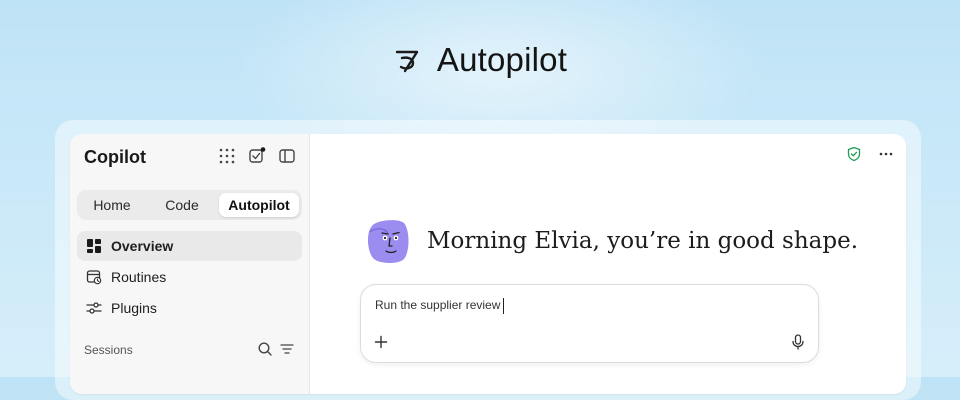 Image resolution: width=960 pixels, height=400 pixels. What do you see at coordinates (854, 154) in the screenshot?
I see `shield-check-icon` at bounding box center [854, 154].